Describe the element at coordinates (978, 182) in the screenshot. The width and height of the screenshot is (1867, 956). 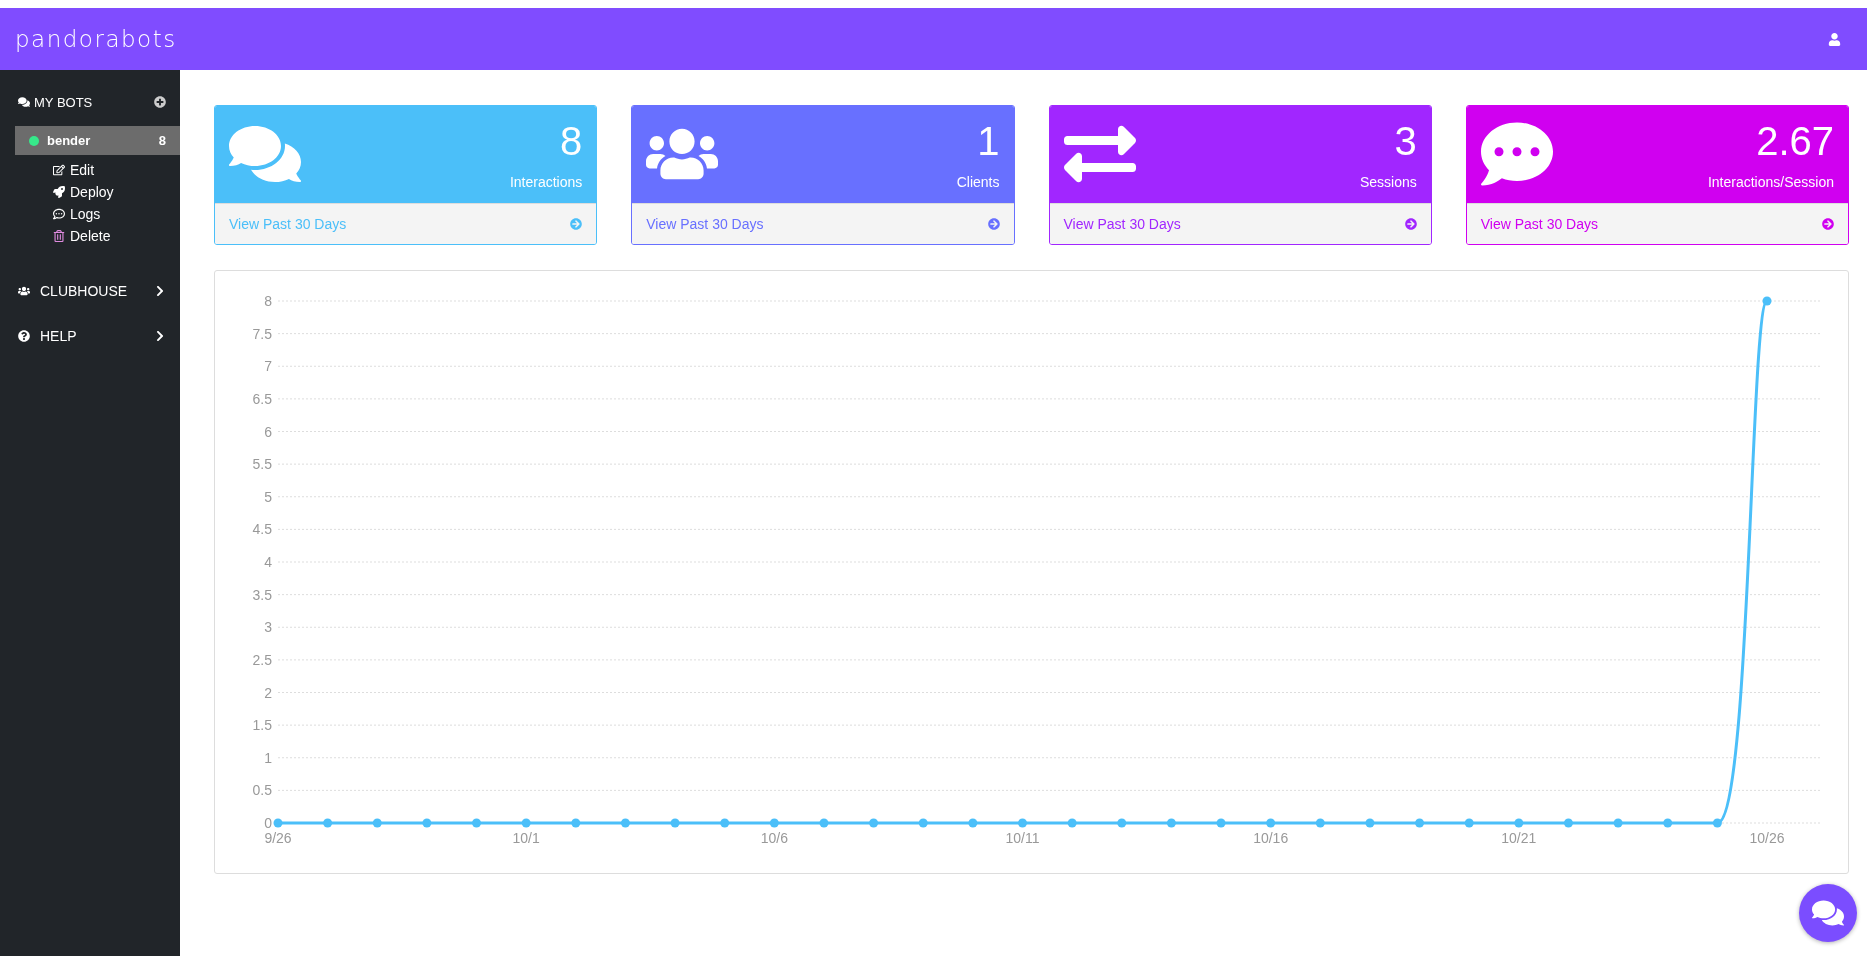
I see `stat-label: Clients` at that location.